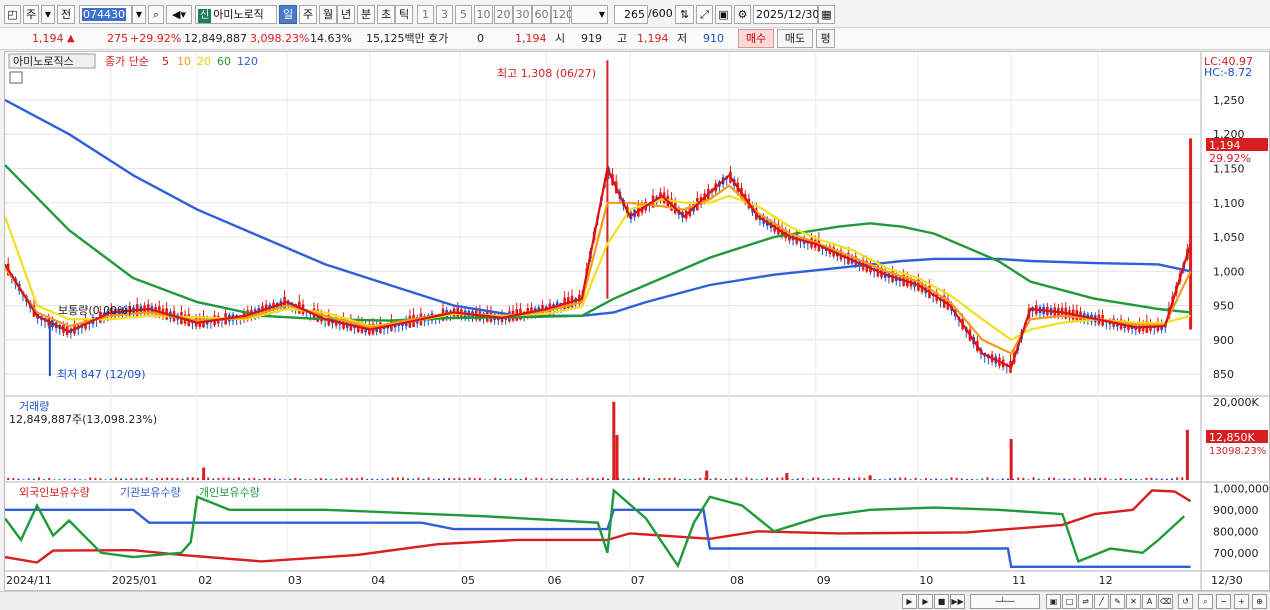  Describe the element at coordinates (236, 14) in the screenshot. I see `stock-name-field: 신 아미노로직` at that location.